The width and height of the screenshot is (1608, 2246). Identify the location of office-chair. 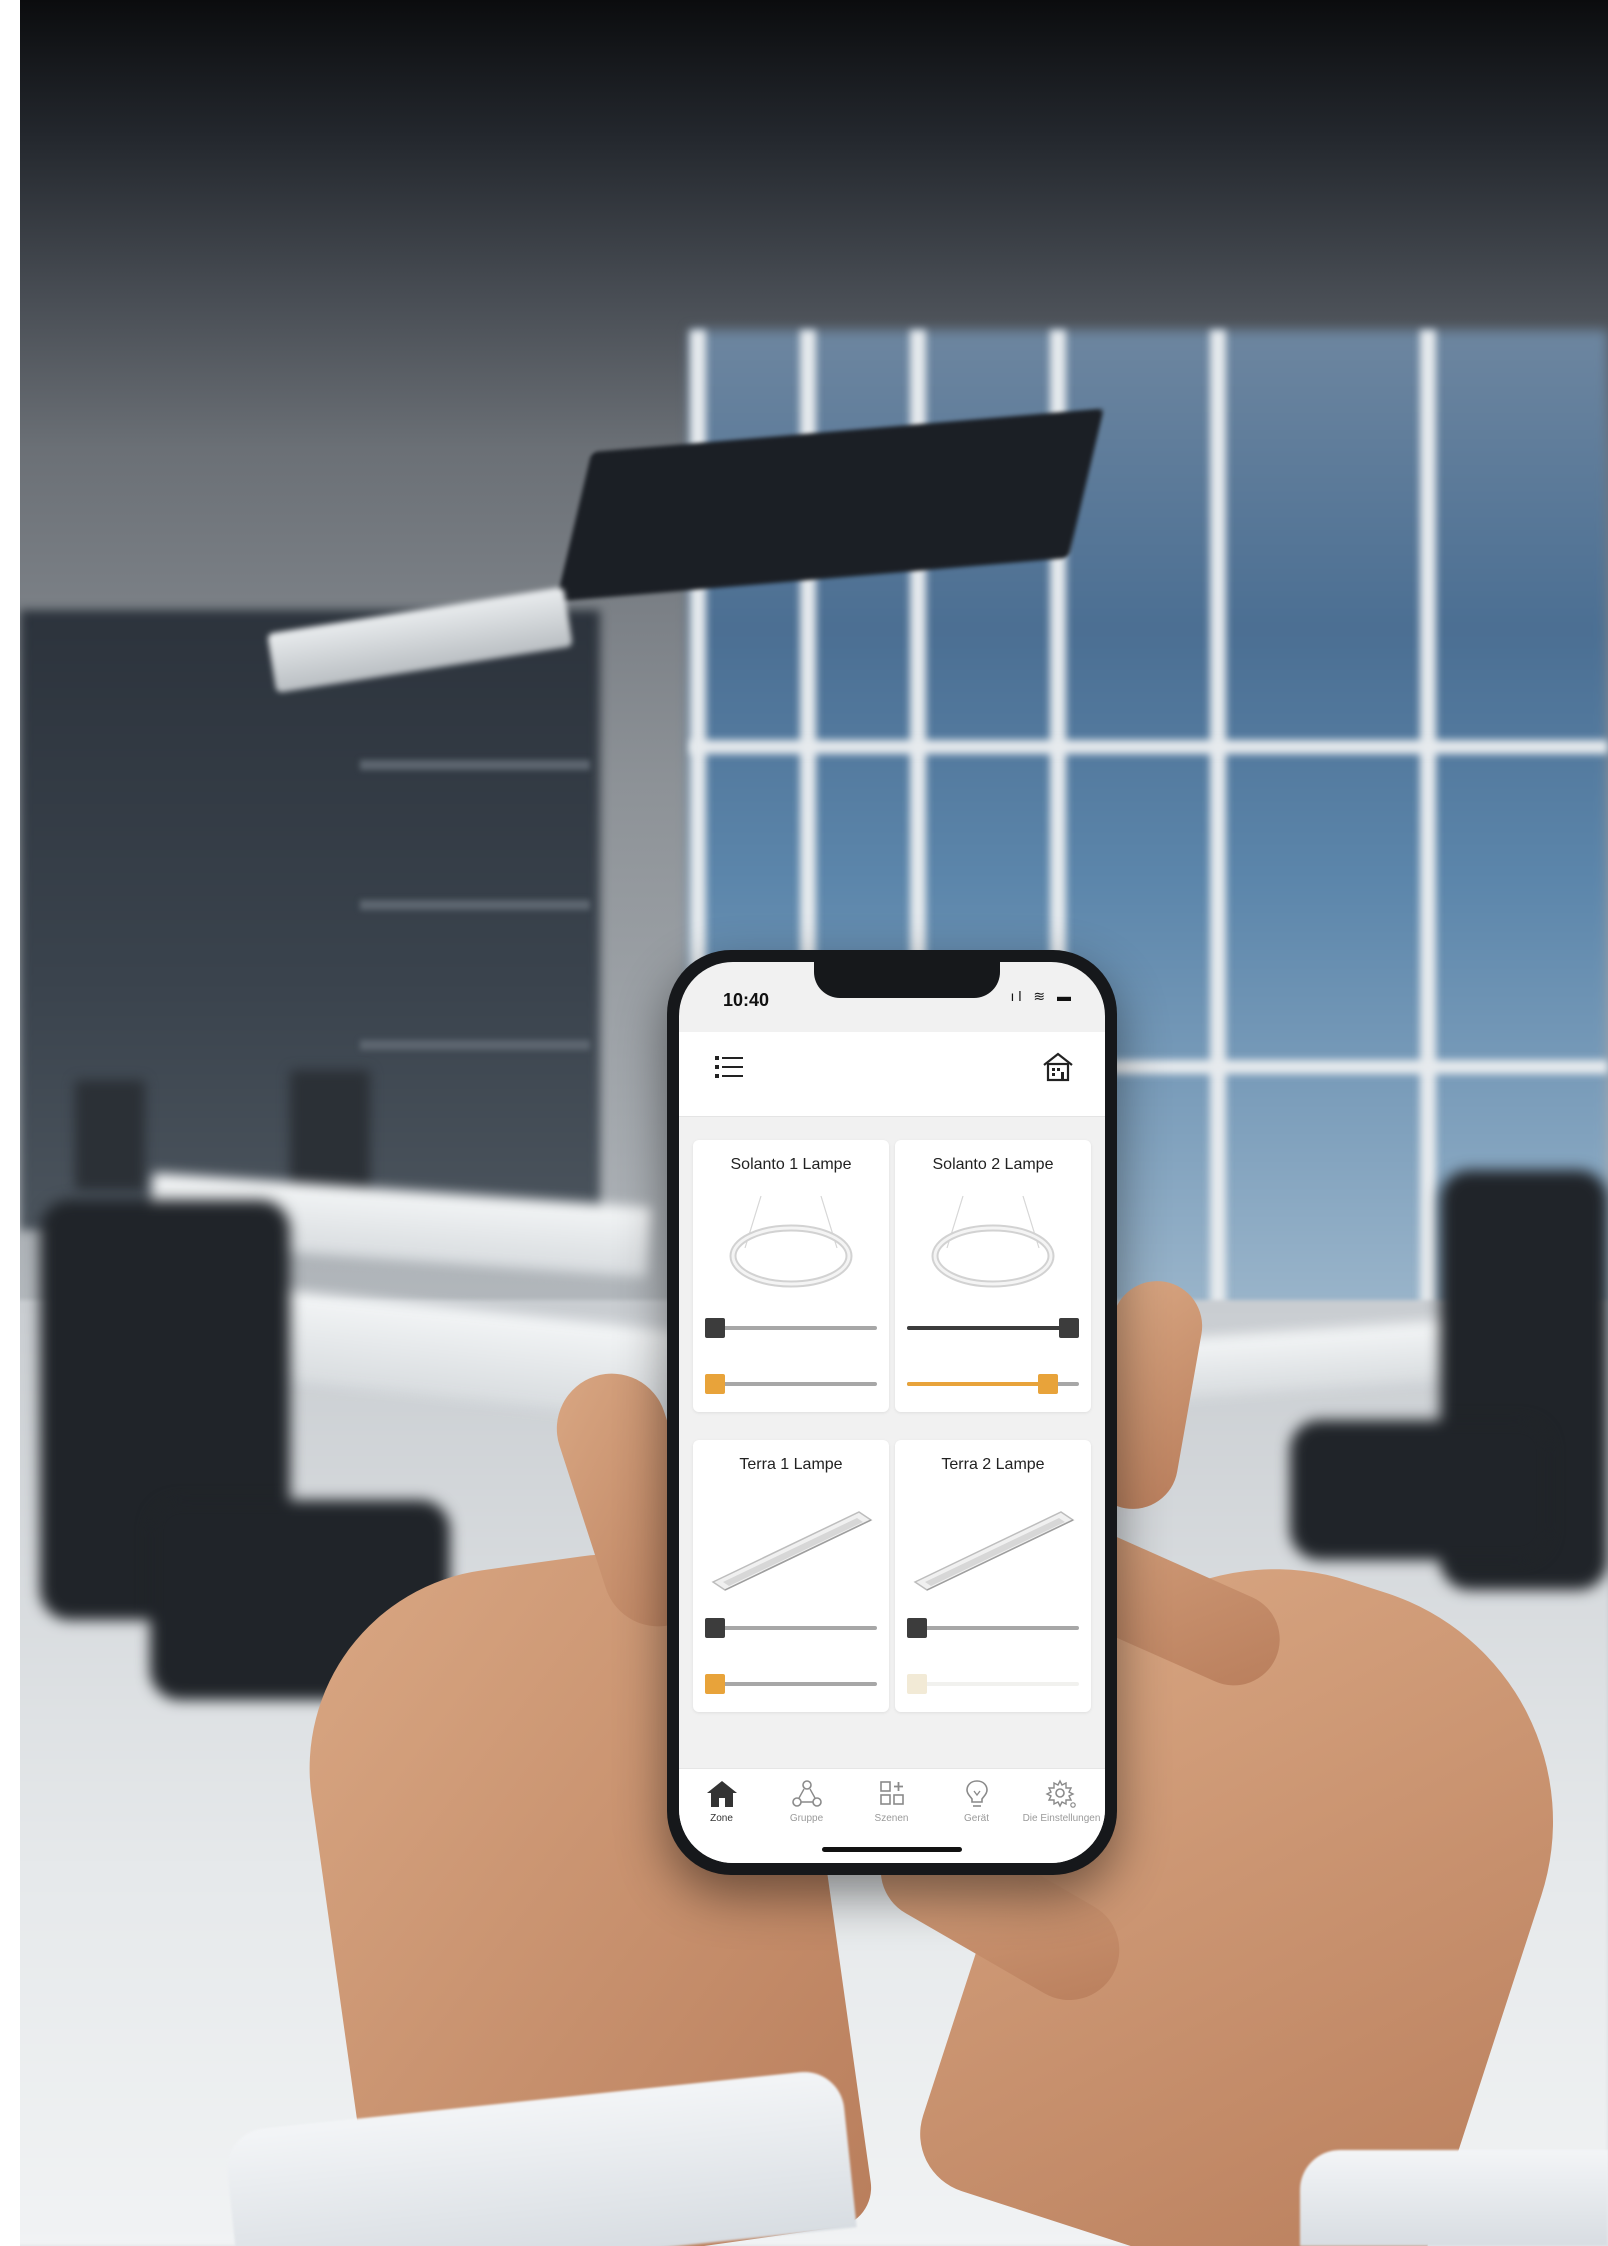
(1420, 1490).